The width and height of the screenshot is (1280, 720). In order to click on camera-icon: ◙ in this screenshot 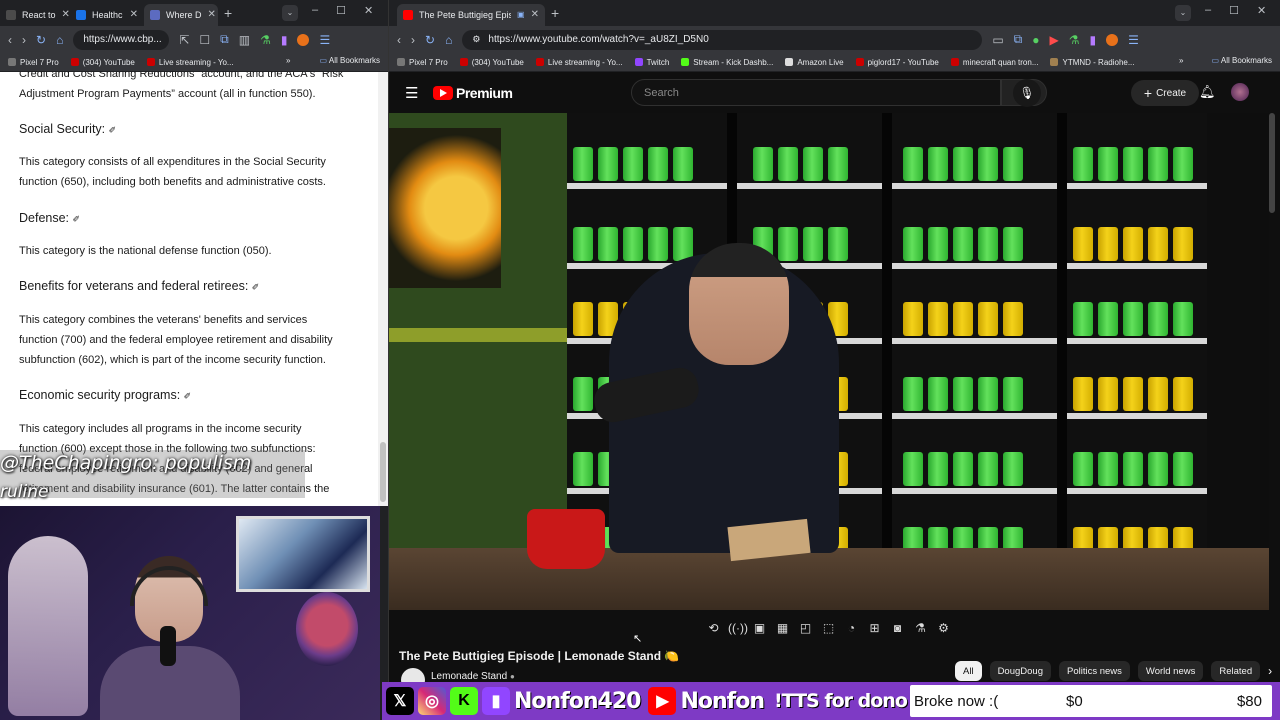, I will do `click(897, 628)`.